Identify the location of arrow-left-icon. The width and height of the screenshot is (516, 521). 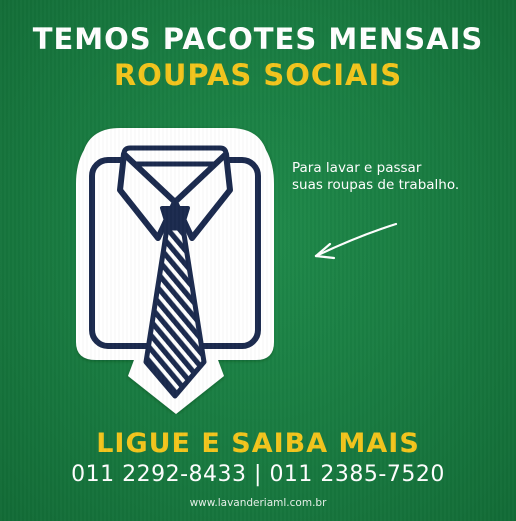
(354, 243).